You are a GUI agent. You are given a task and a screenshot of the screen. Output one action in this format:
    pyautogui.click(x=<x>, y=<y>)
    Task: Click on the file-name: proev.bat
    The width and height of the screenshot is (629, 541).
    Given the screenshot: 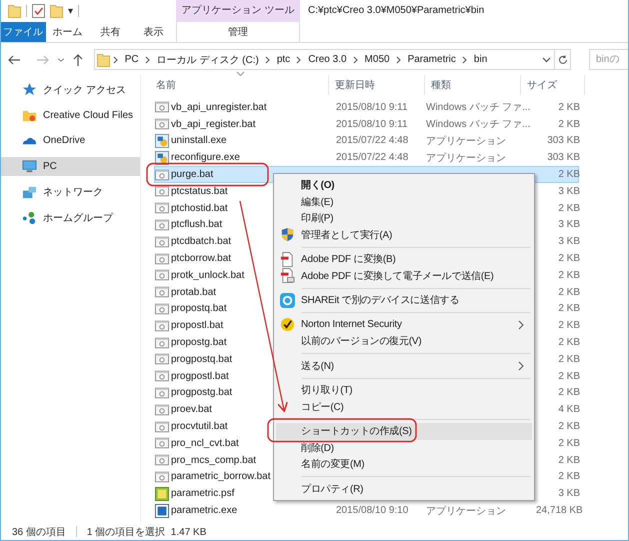 What is the action you would take?
    pyautogui.click(x=191, y=410)
    